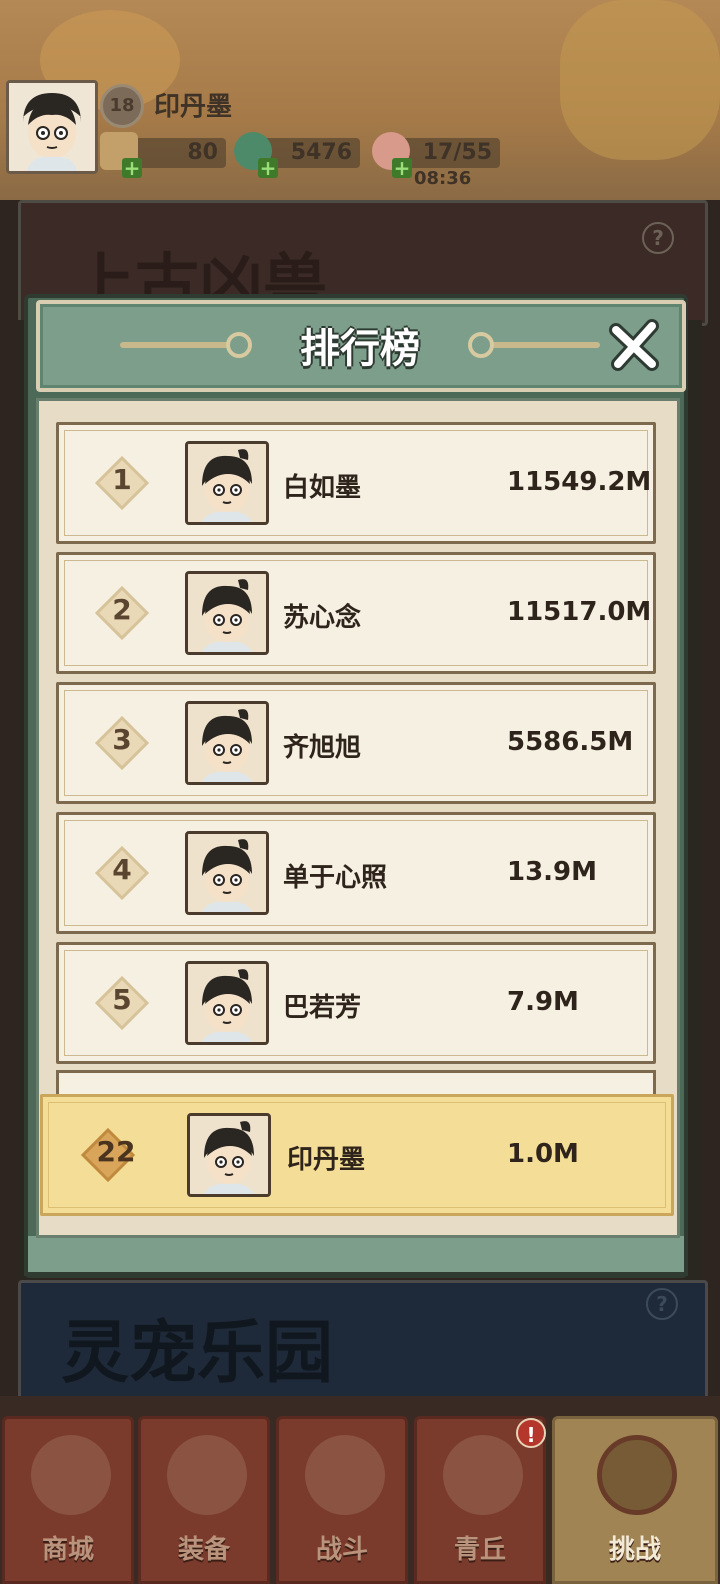 This screenshot has width=720, height=1584. Describe the element at coordinates (450, 153) in the screenshot. I see `resource-stamina-count: 17/55` at that location.